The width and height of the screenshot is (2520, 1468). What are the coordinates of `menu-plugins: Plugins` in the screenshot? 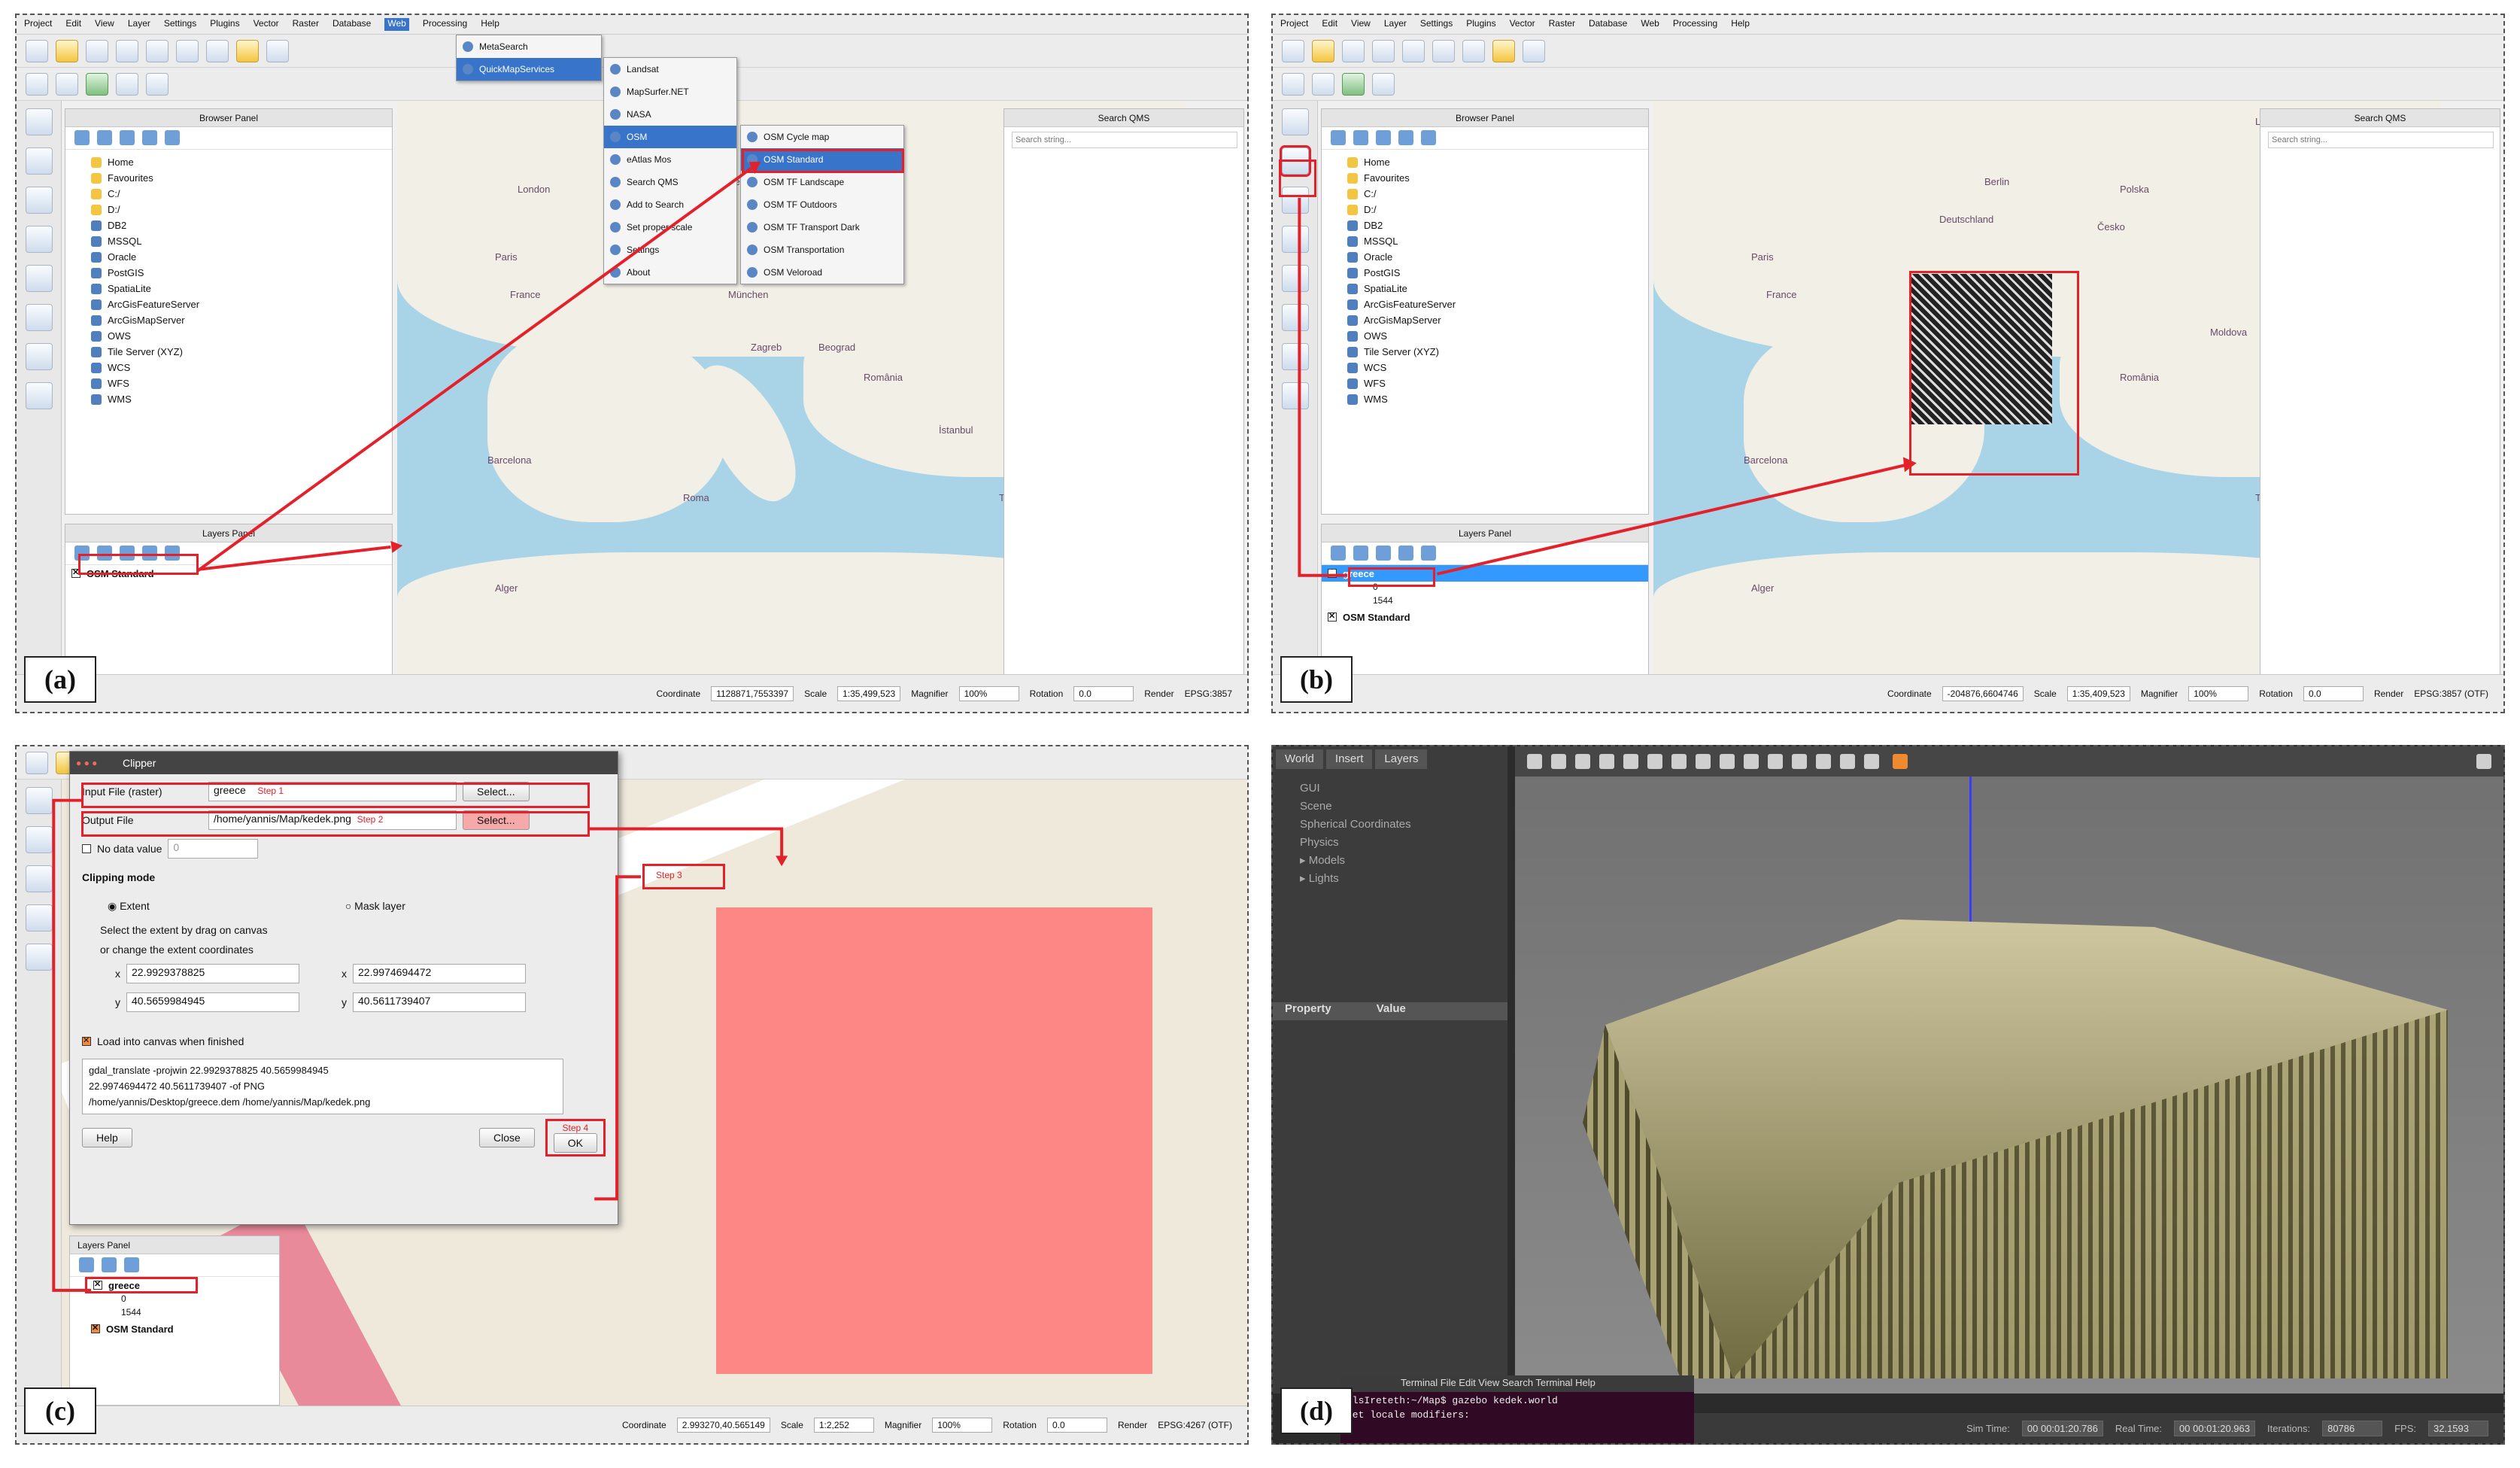 It's located at (224, 24).